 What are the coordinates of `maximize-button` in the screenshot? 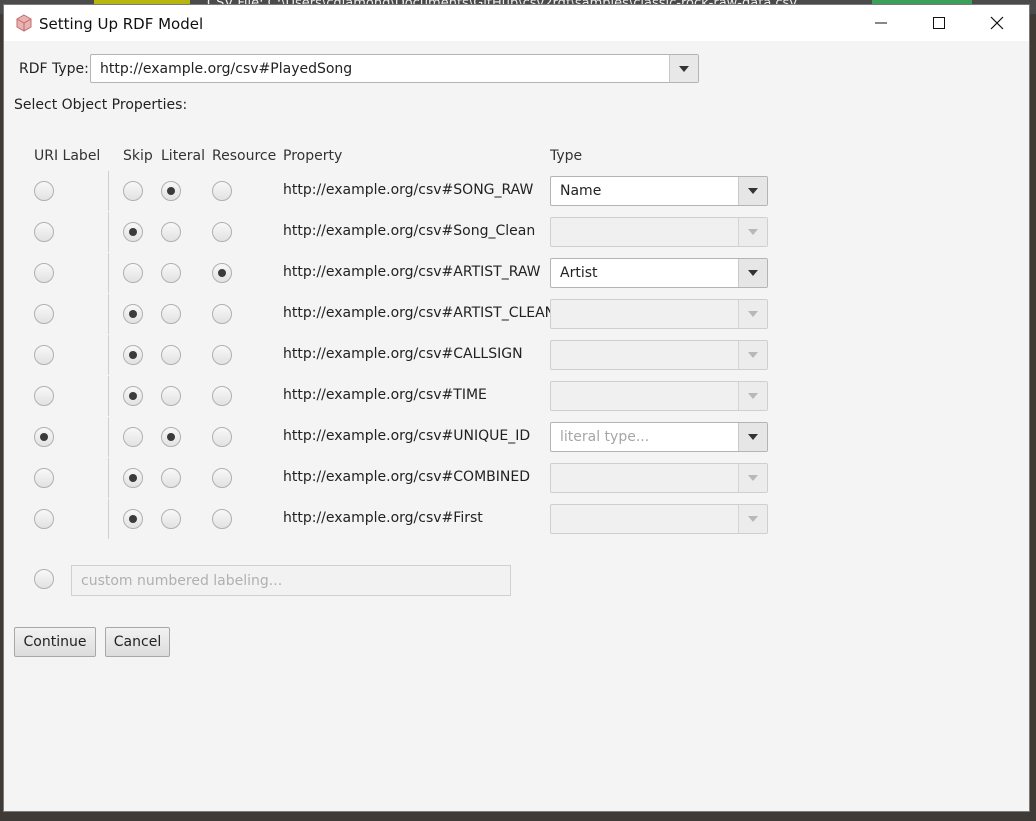 It's located at (939, 23).